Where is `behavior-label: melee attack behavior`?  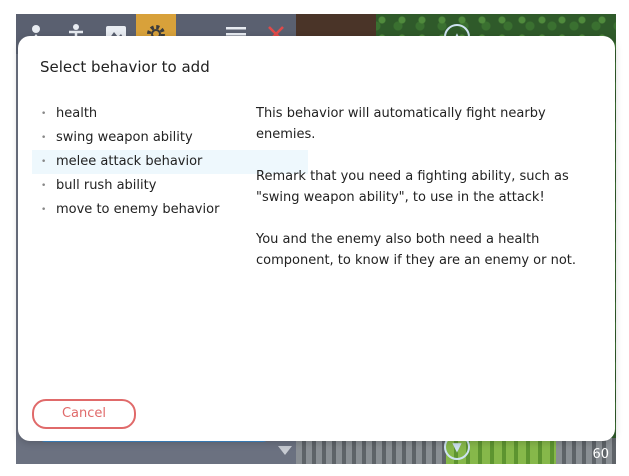 behavior-label: melee attack behavior is located at coordinates (129, 161).